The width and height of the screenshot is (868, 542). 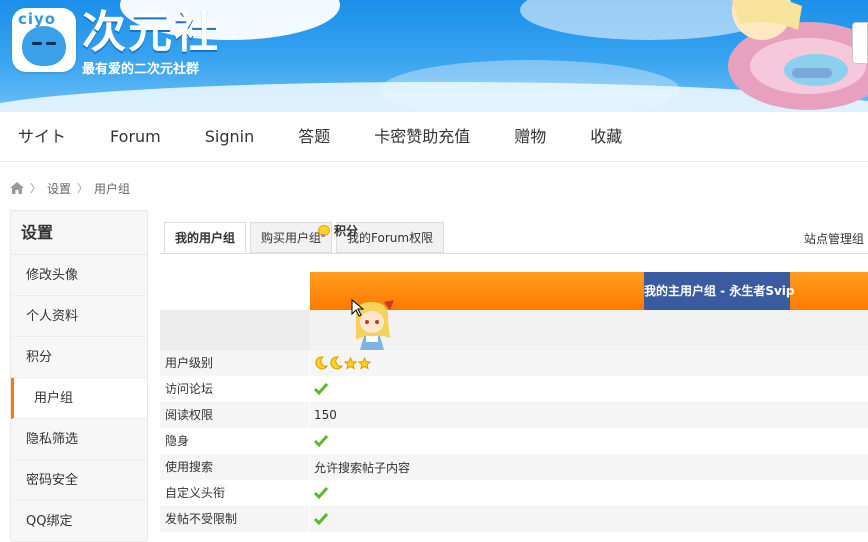 I want to click on sidebar-title: 设置, so click(x=79, y=233).